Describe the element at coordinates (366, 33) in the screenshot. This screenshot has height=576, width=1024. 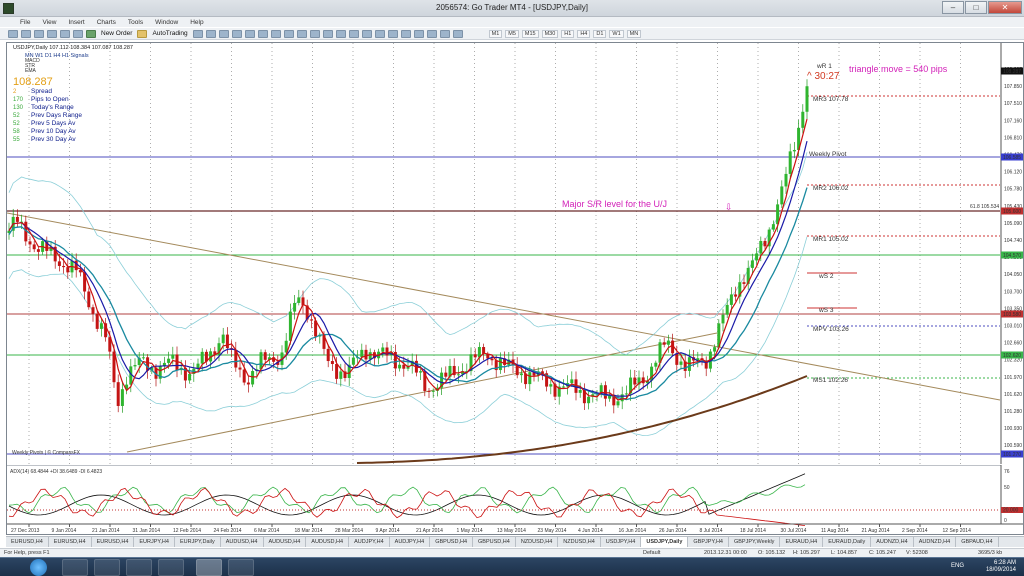
I see `vertical-line-icon` at that location.